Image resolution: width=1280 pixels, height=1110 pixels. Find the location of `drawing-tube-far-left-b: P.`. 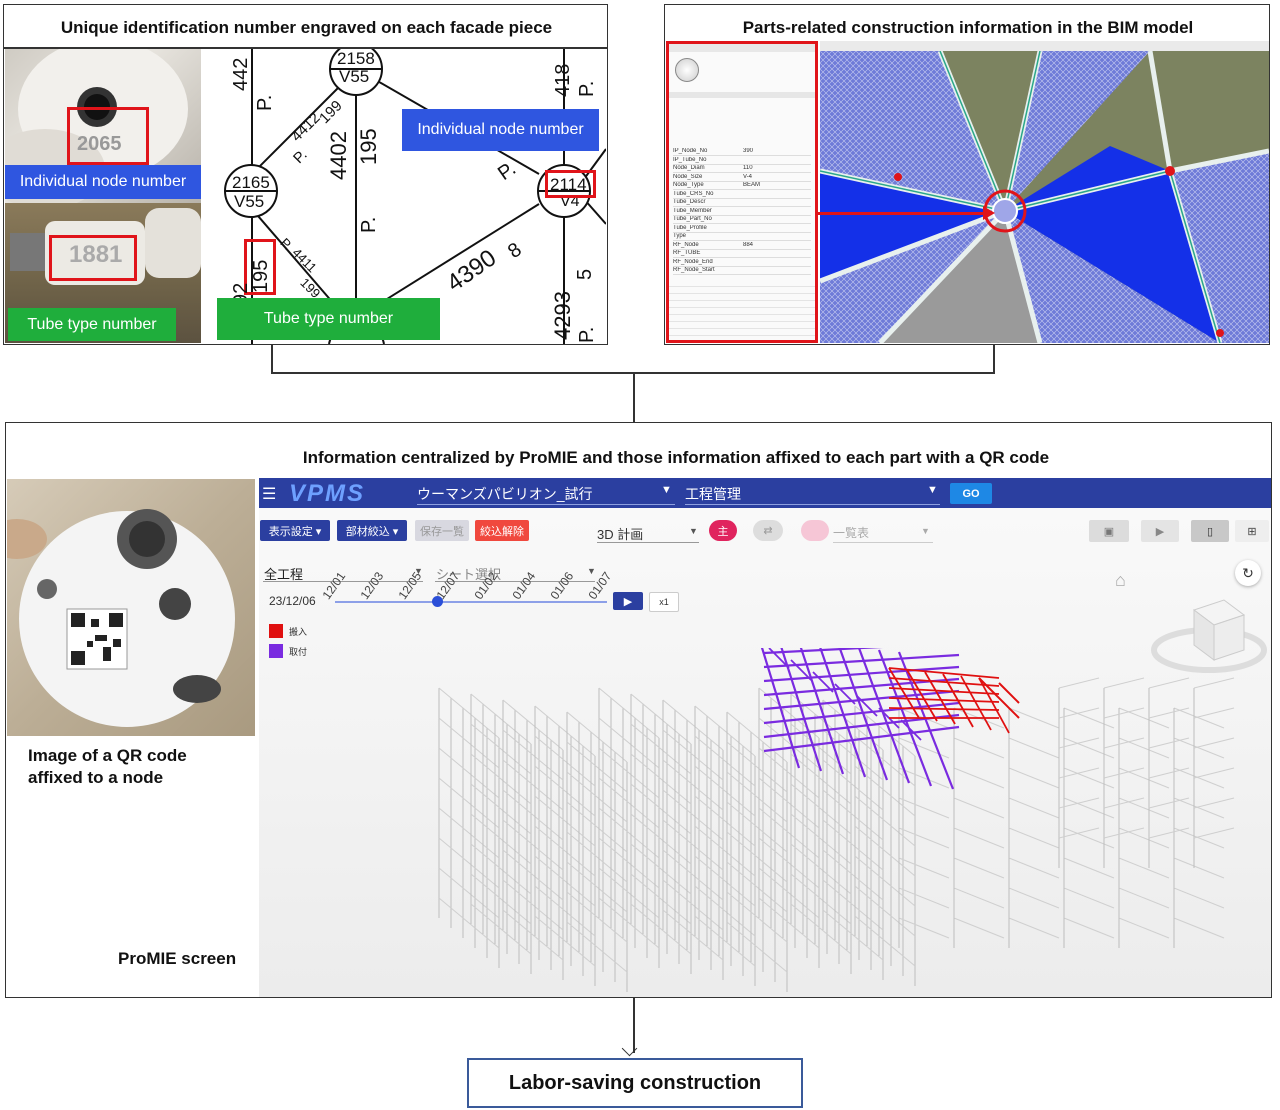

drawing-tube-far-left-b: P. is located at coordinates (265, 102).